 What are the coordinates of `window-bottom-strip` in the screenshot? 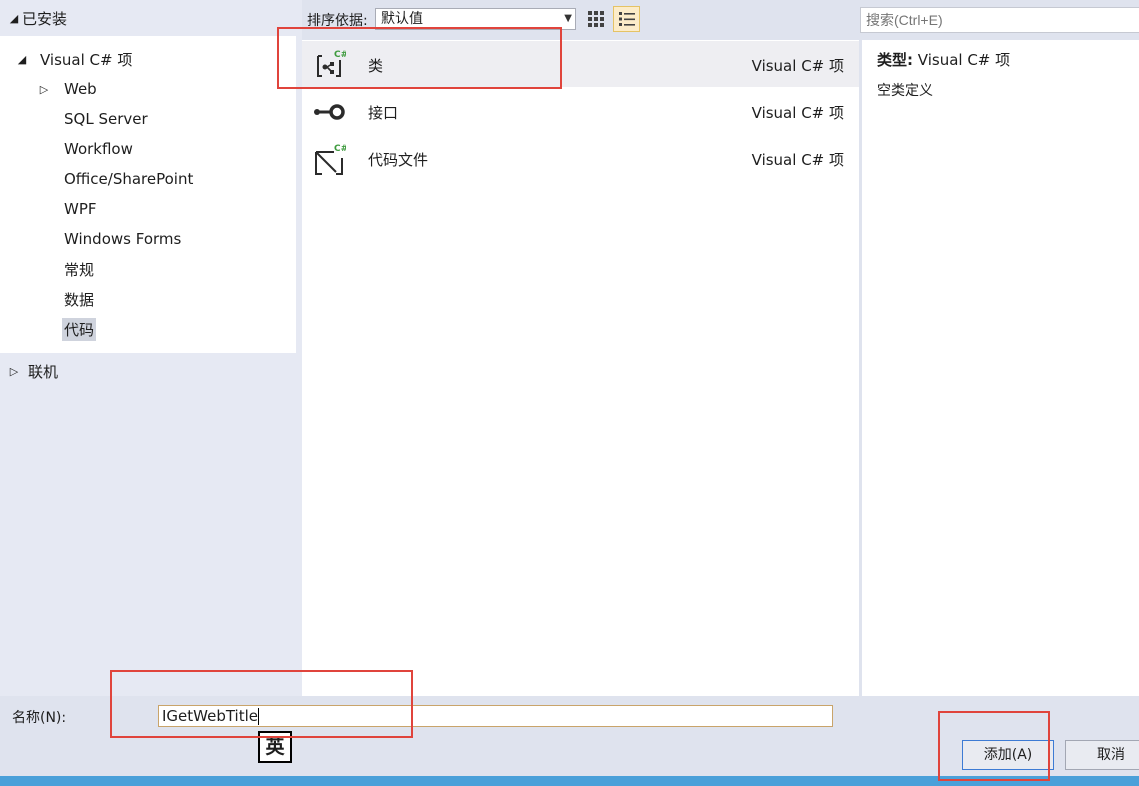 It's located at (569, 781).